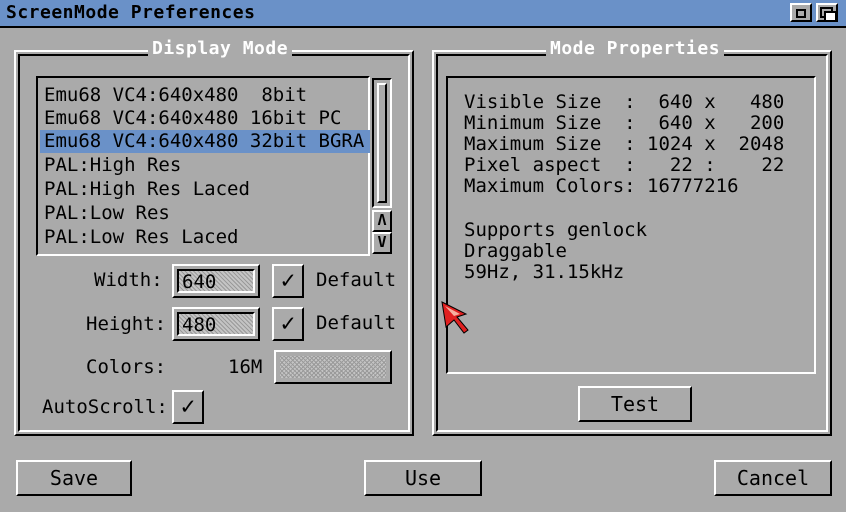 The image size is (848, 514). What do you see at coordinates (382, 143) in the screenshot?
I see `scrollbar-knob` at bounding box center [382, 143].